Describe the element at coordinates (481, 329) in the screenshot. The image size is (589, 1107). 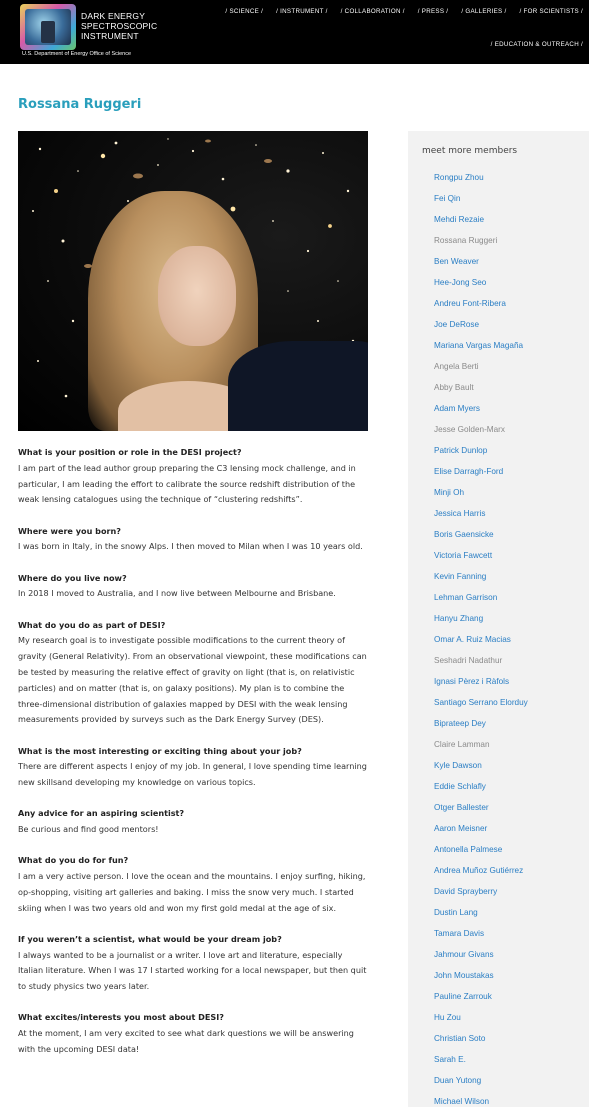
I see `member-link: Joe DeRose` at that location.